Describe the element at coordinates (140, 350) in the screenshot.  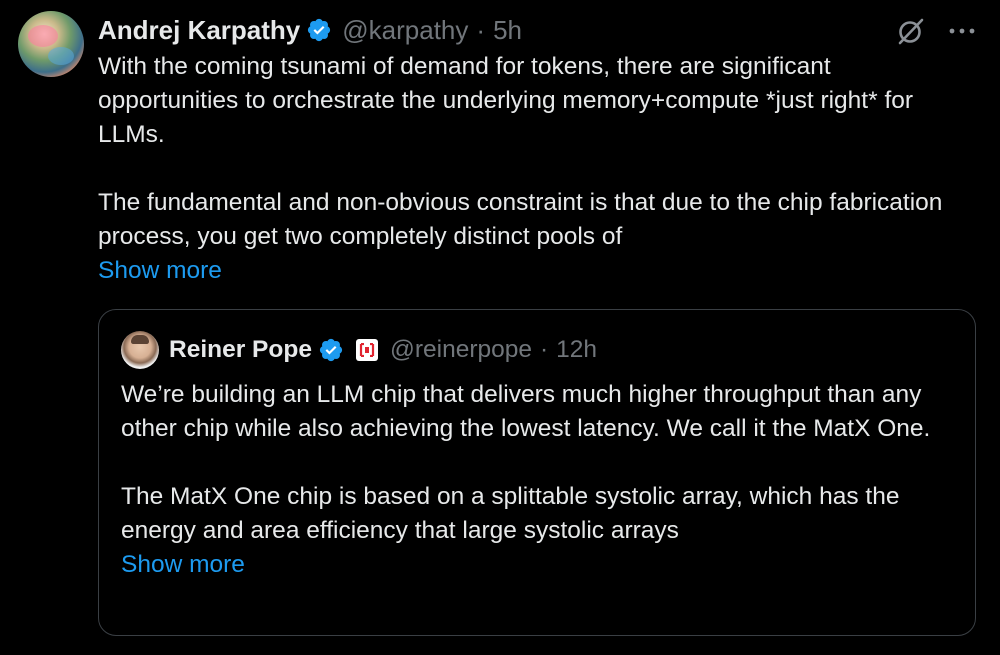
I see `quote-avatar` at that location.